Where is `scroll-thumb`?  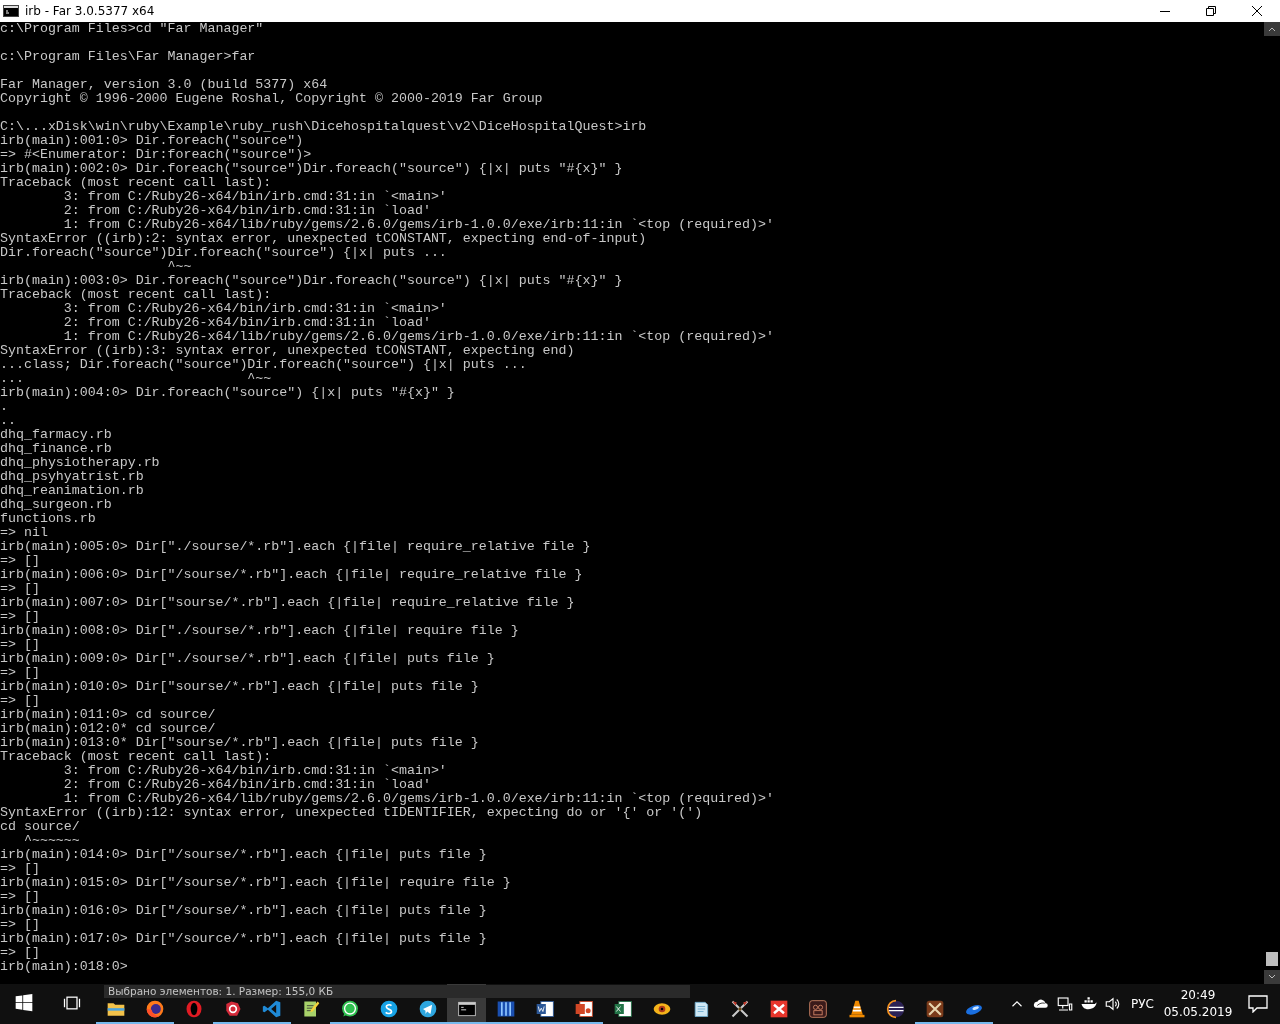 scroll-thumb is located at coordinates (1272, 959).